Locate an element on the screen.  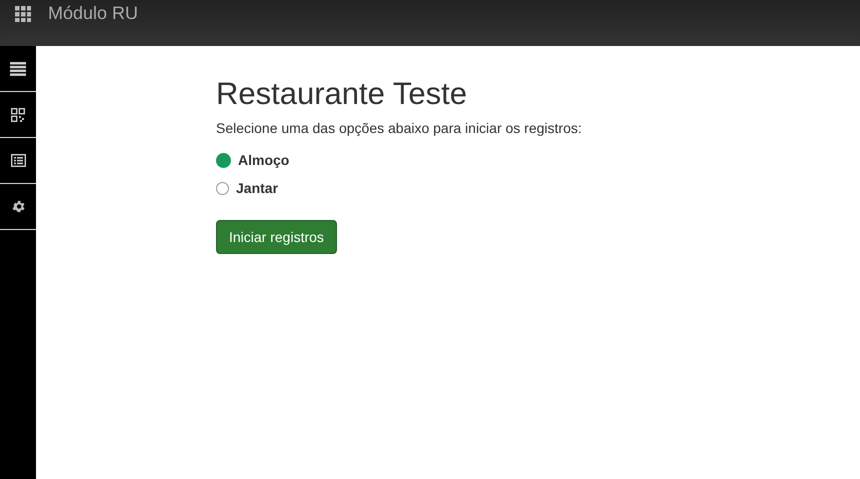
apps-grid-icon is located at coordinates (23, 14).